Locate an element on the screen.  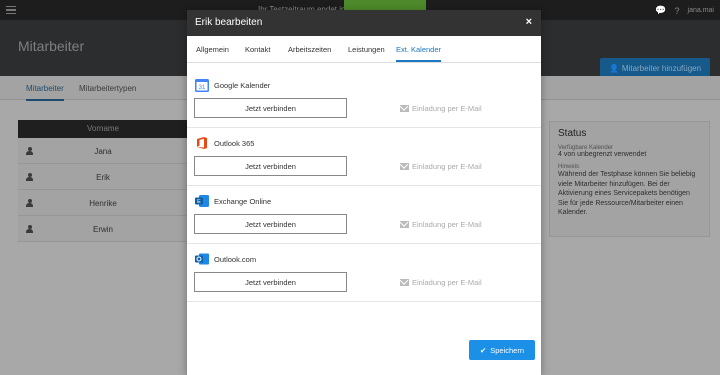
checkmark-icon: ✔ is located at coordinates (483, 350).